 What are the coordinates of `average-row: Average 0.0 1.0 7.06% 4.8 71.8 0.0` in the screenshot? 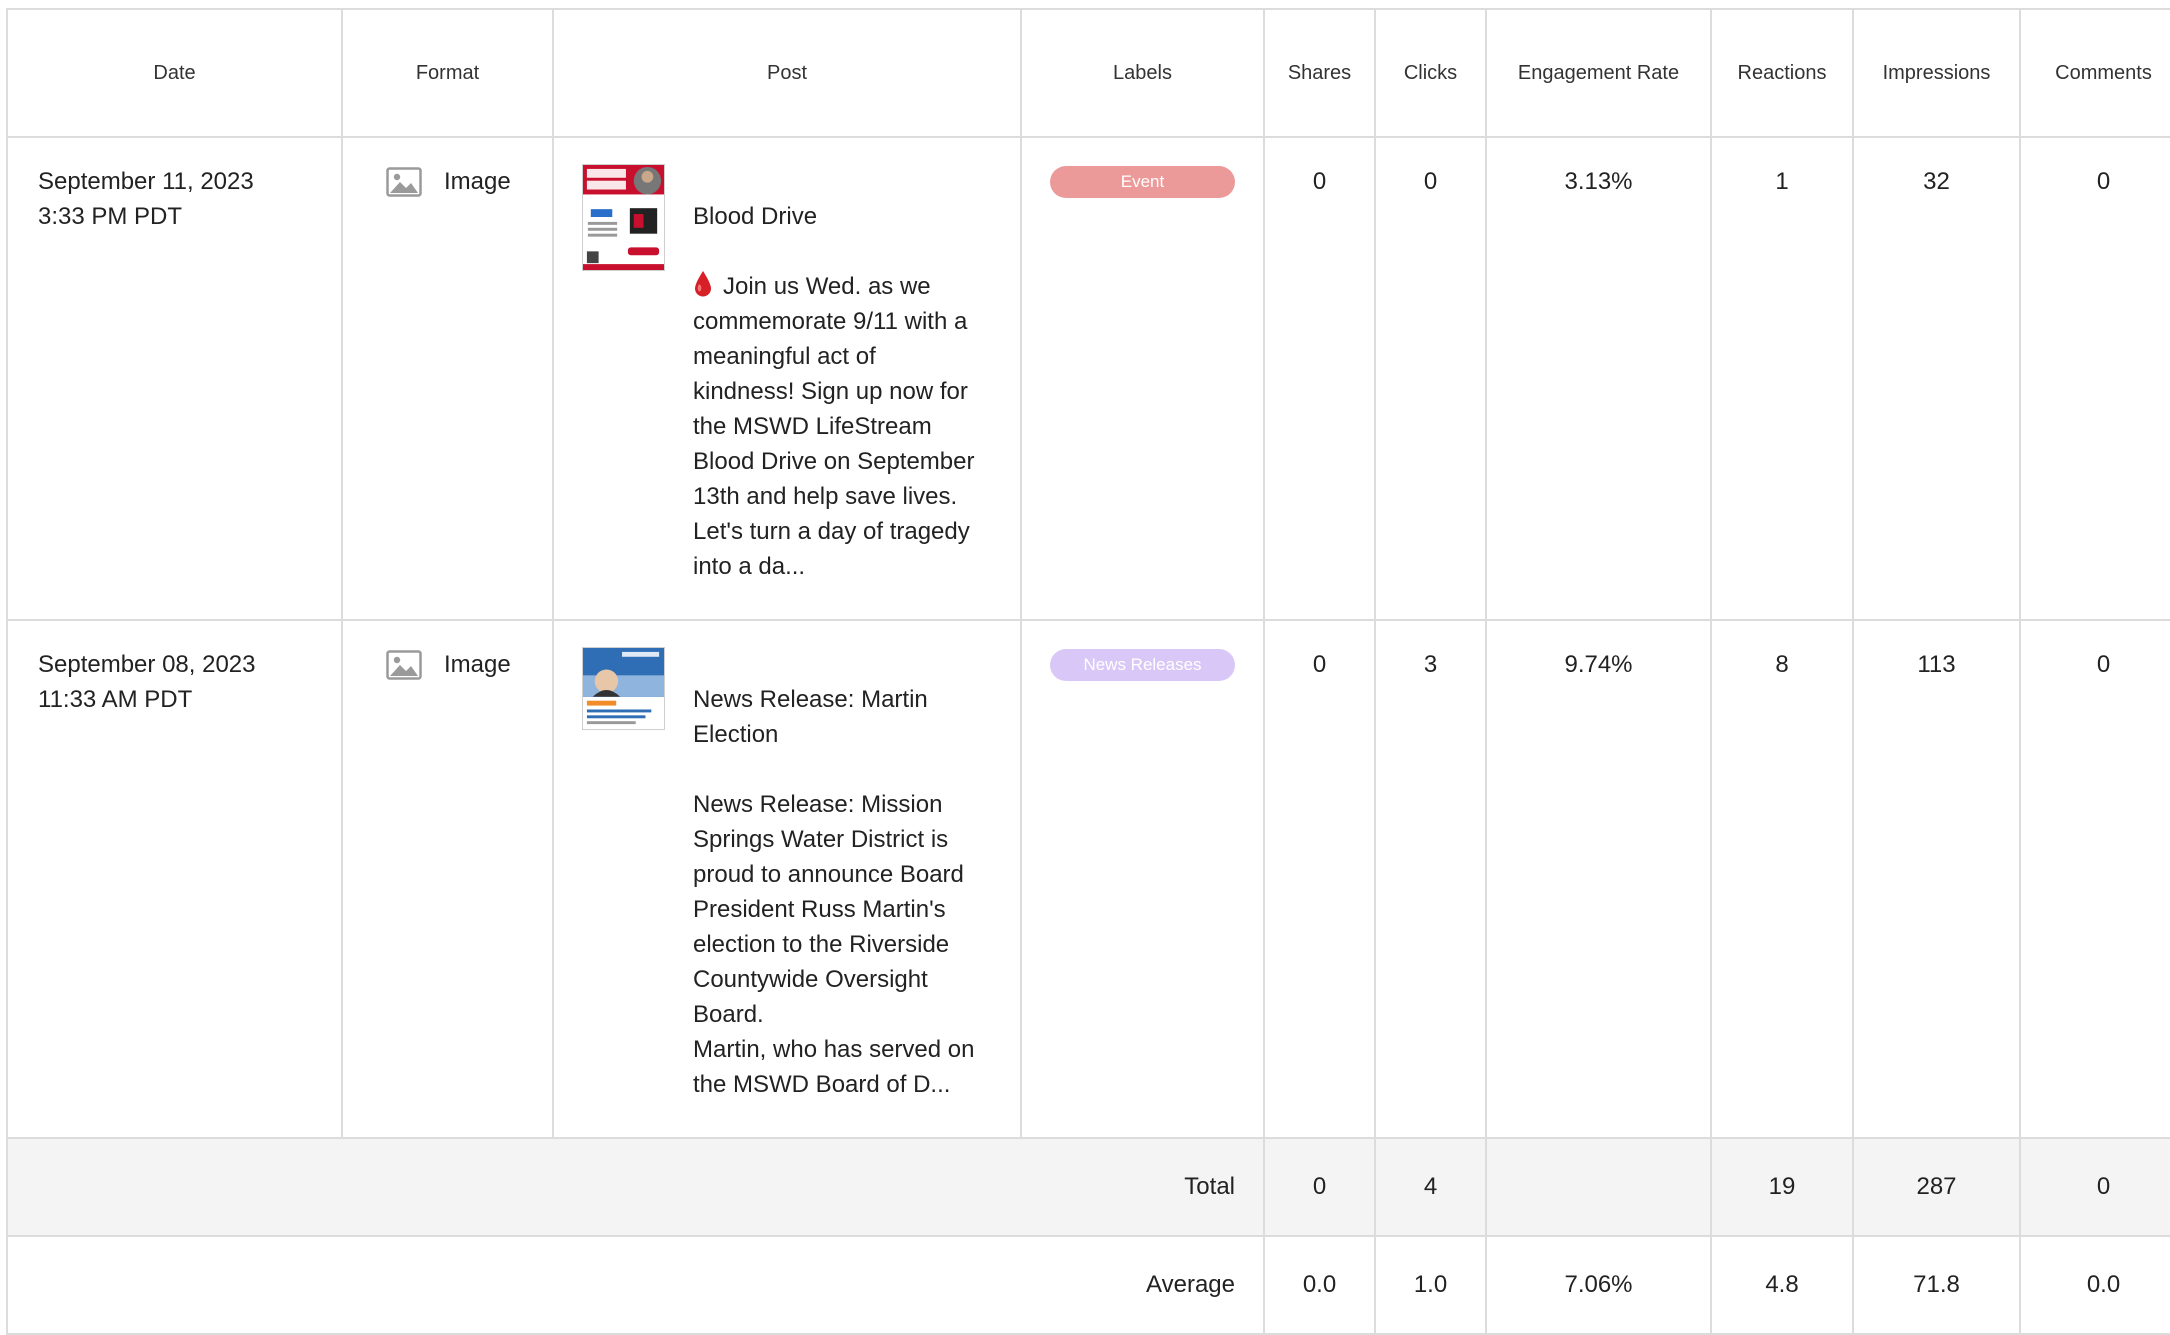 It's located at (1088, 1285).